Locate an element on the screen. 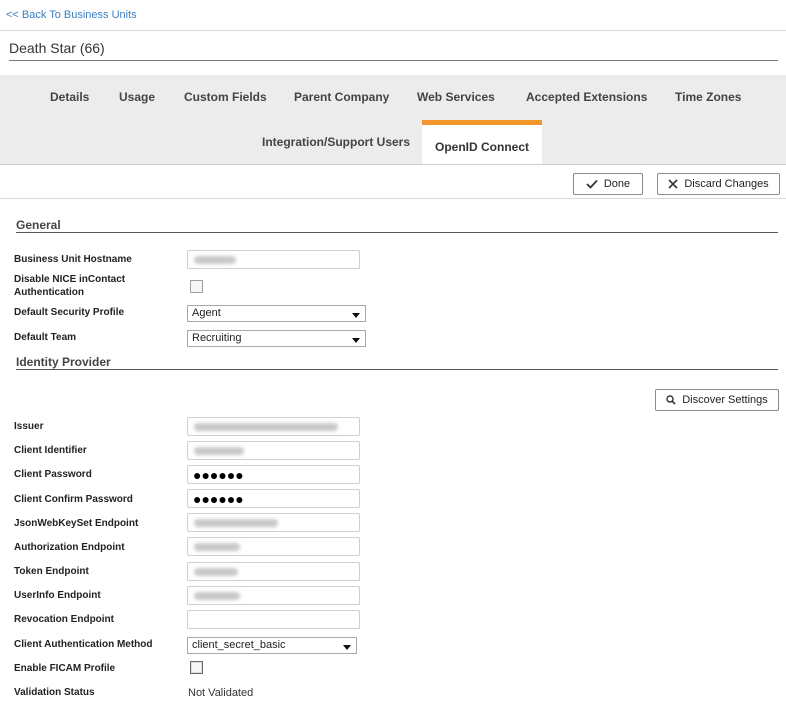 The height and width of the screenshot is (724, 786). close-icon is located at coordinates (673, 184).